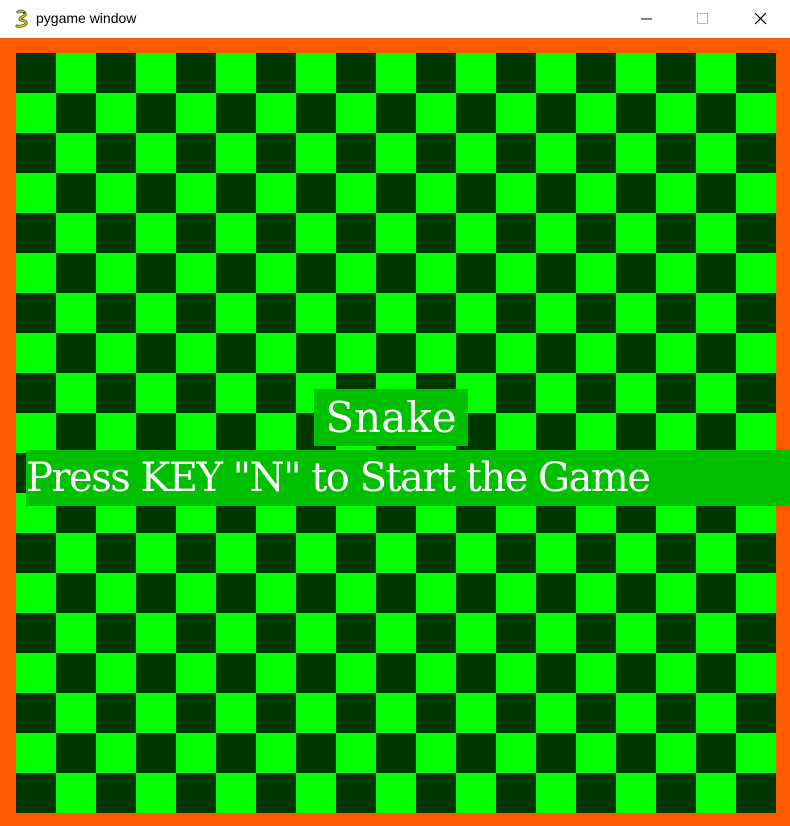  What do you see at coordinates (395, 19) in the screenshot?
I see `title-bar: pygame window` at bounding box center [395, 19].